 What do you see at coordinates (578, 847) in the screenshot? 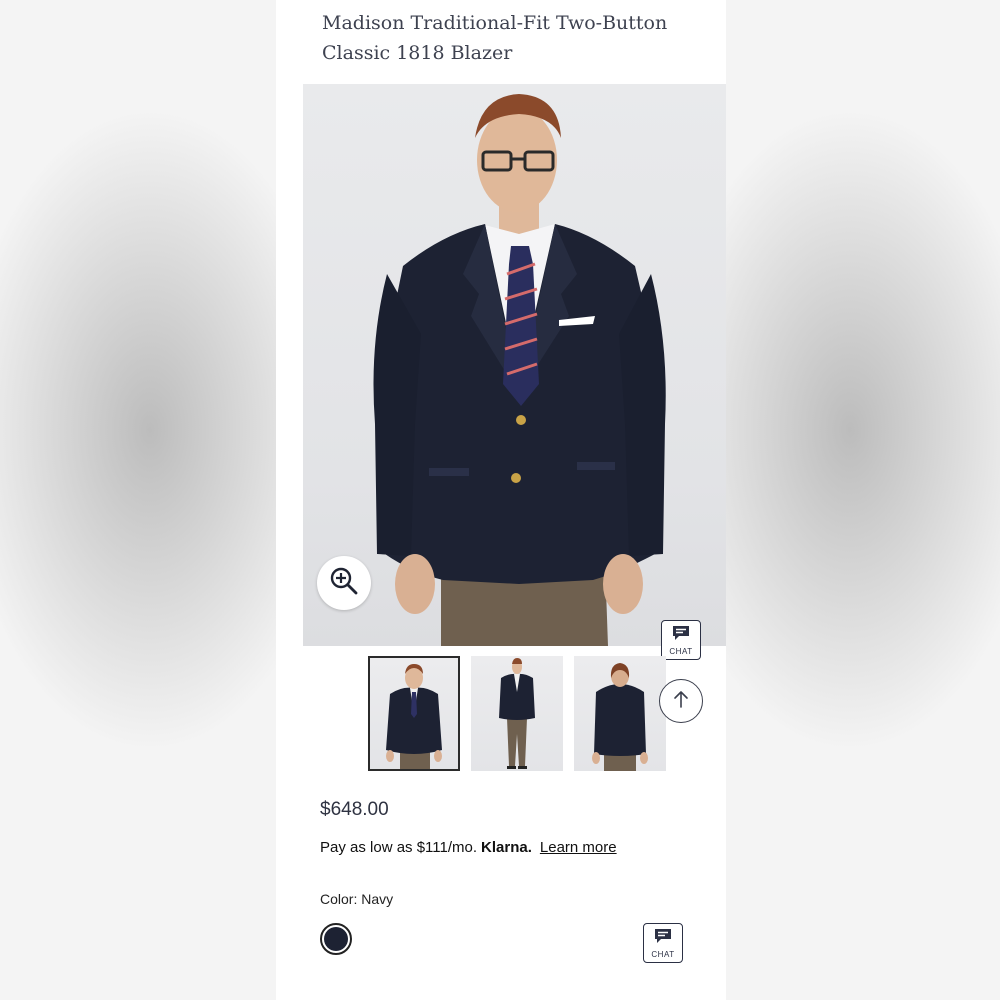
I see `learn-more-link: Learn more` at bounding box center [578, 847].